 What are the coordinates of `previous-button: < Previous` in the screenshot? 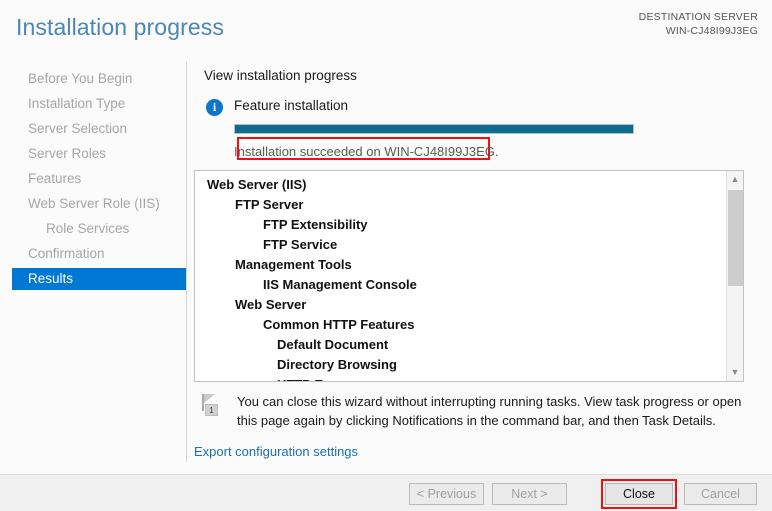 It's located at (446, 494).